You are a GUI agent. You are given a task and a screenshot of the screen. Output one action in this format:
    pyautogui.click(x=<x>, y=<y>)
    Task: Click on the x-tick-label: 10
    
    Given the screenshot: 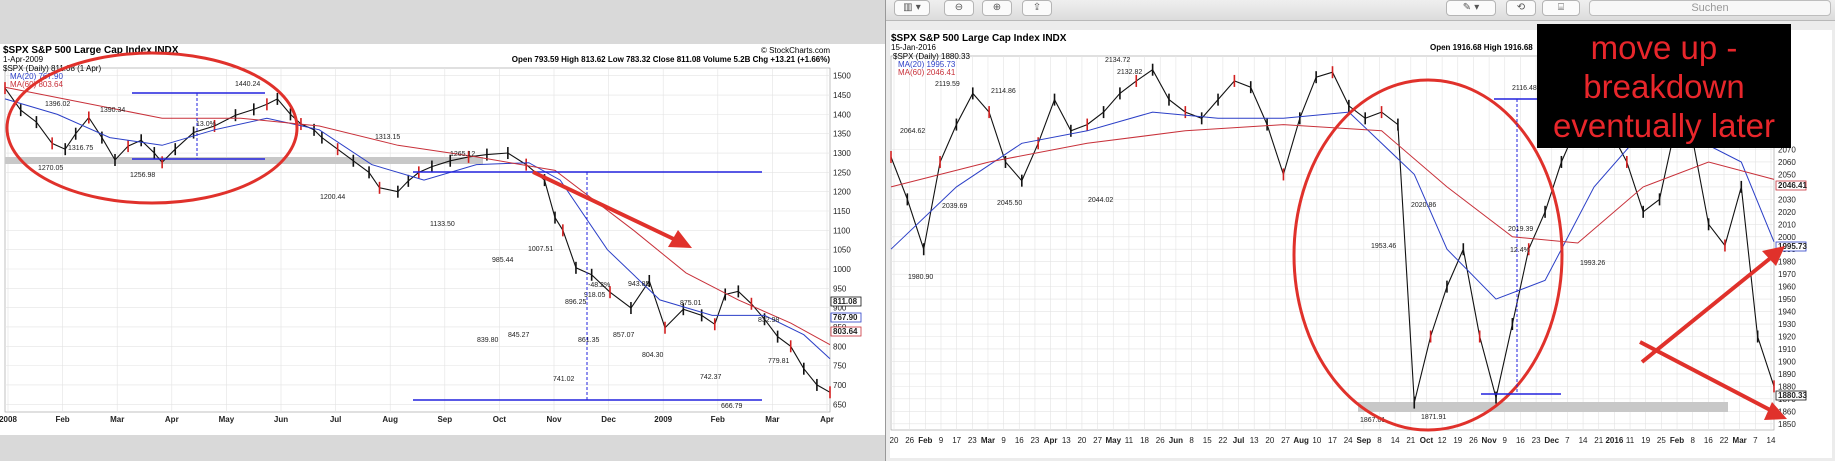 What is the action you would take?
    pyautogui.click(x=1316, y=440)
    